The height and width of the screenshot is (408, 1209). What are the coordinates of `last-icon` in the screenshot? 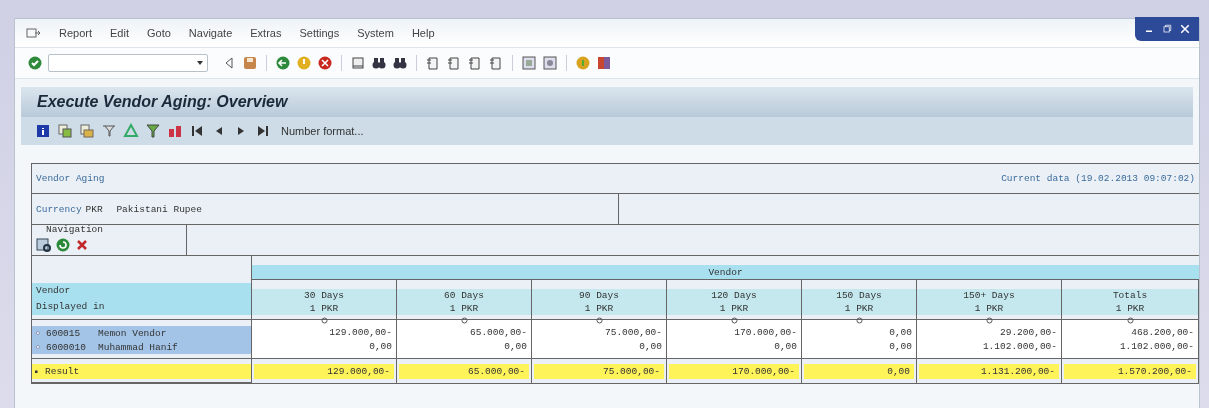 It's located at (263, 131).